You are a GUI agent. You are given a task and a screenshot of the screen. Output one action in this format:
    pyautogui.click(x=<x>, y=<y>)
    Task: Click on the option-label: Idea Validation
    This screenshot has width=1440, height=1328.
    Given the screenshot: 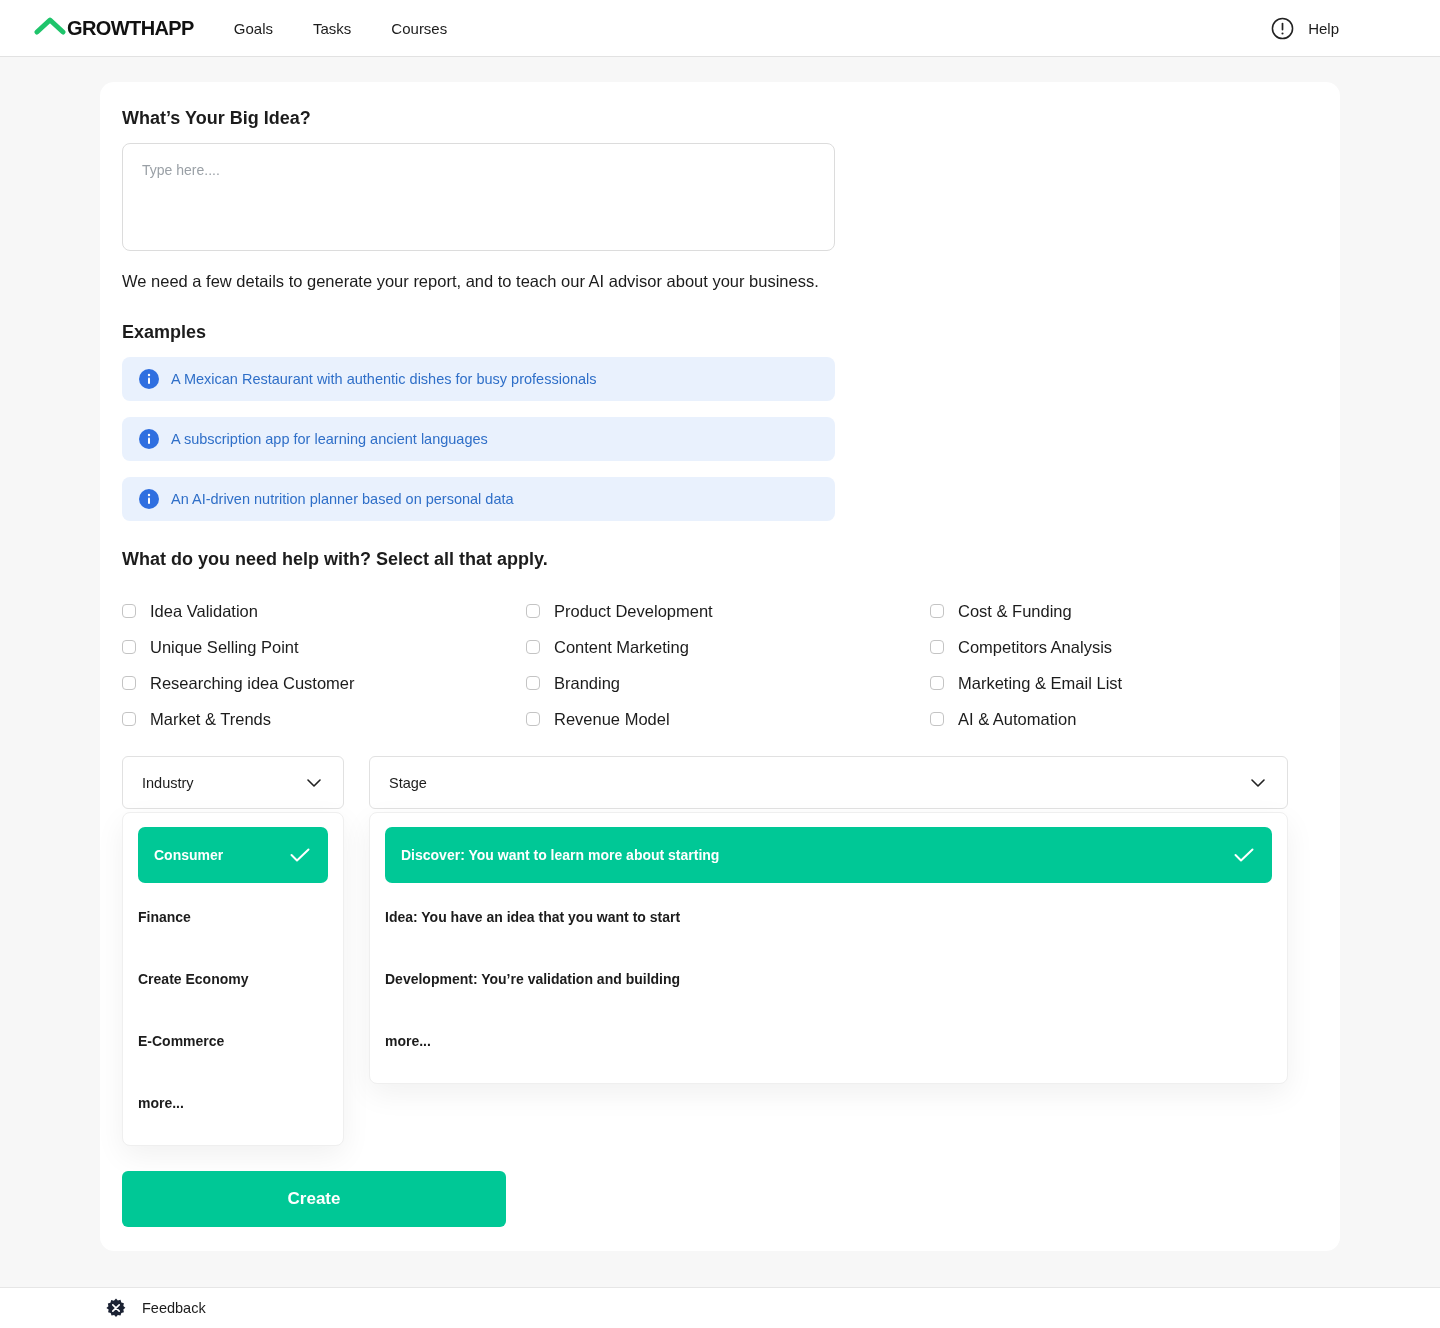 What is the action you would take?
    pyautogui.click(x=204, y=611)
    